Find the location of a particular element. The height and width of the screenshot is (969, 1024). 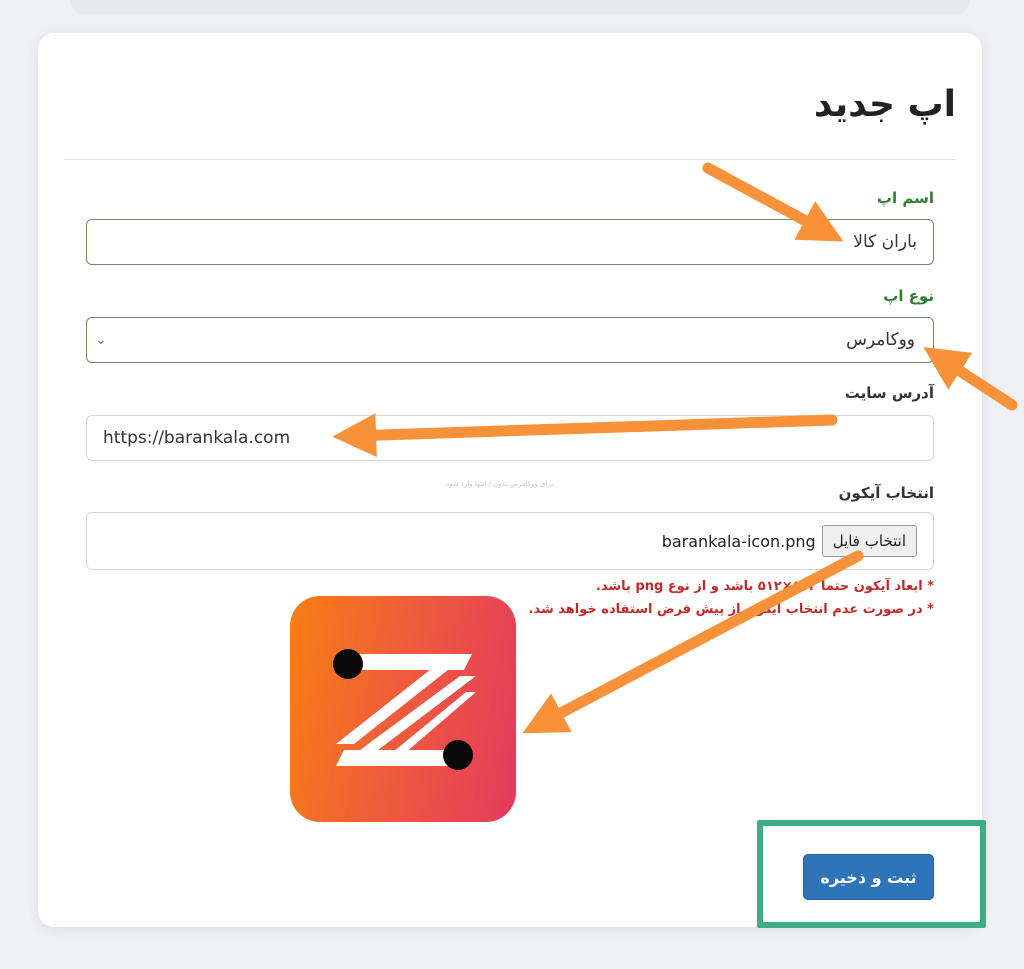

app-type-select: ⌄ ووکامرس is located at coordinates (510, 340).